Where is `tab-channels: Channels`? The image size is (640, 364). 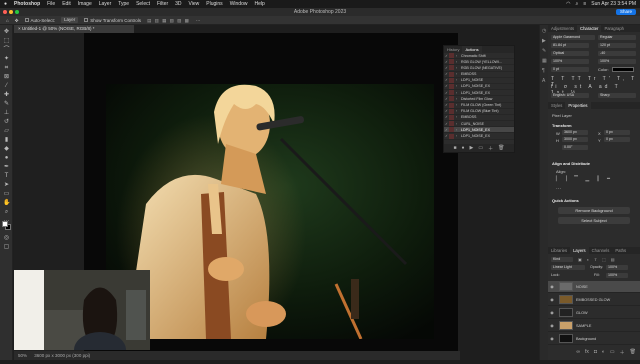 tab-channels: Channels is located at coordinates (601, 250).